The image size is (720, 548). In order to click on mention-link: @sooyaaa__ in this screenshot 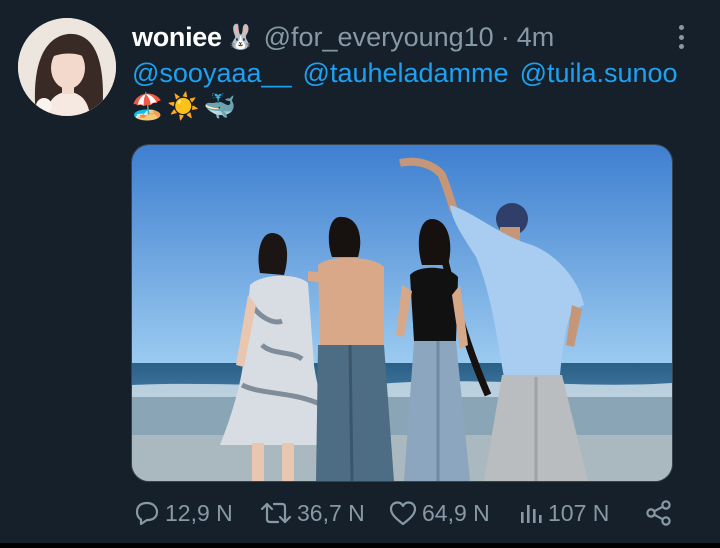, I will do `click(212, 73)`.